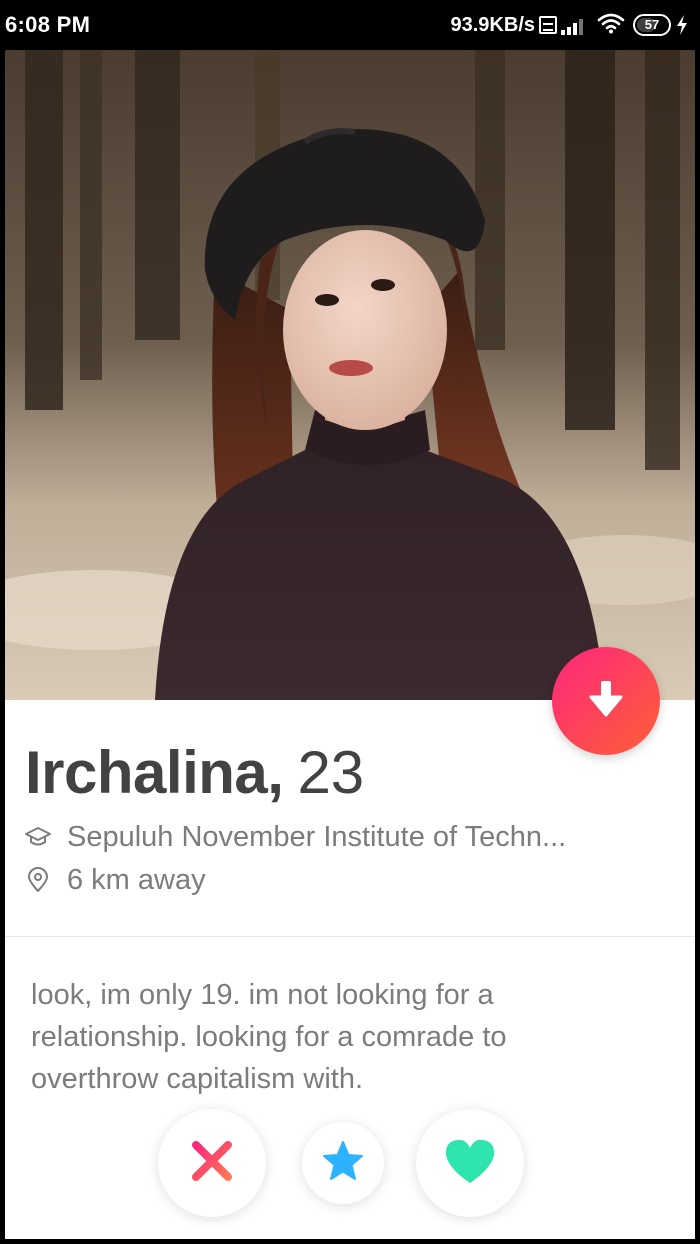 The height and width of the screenshot is (1244, 700). I want to click on distance-text: 6 km away, so click(136, 879).